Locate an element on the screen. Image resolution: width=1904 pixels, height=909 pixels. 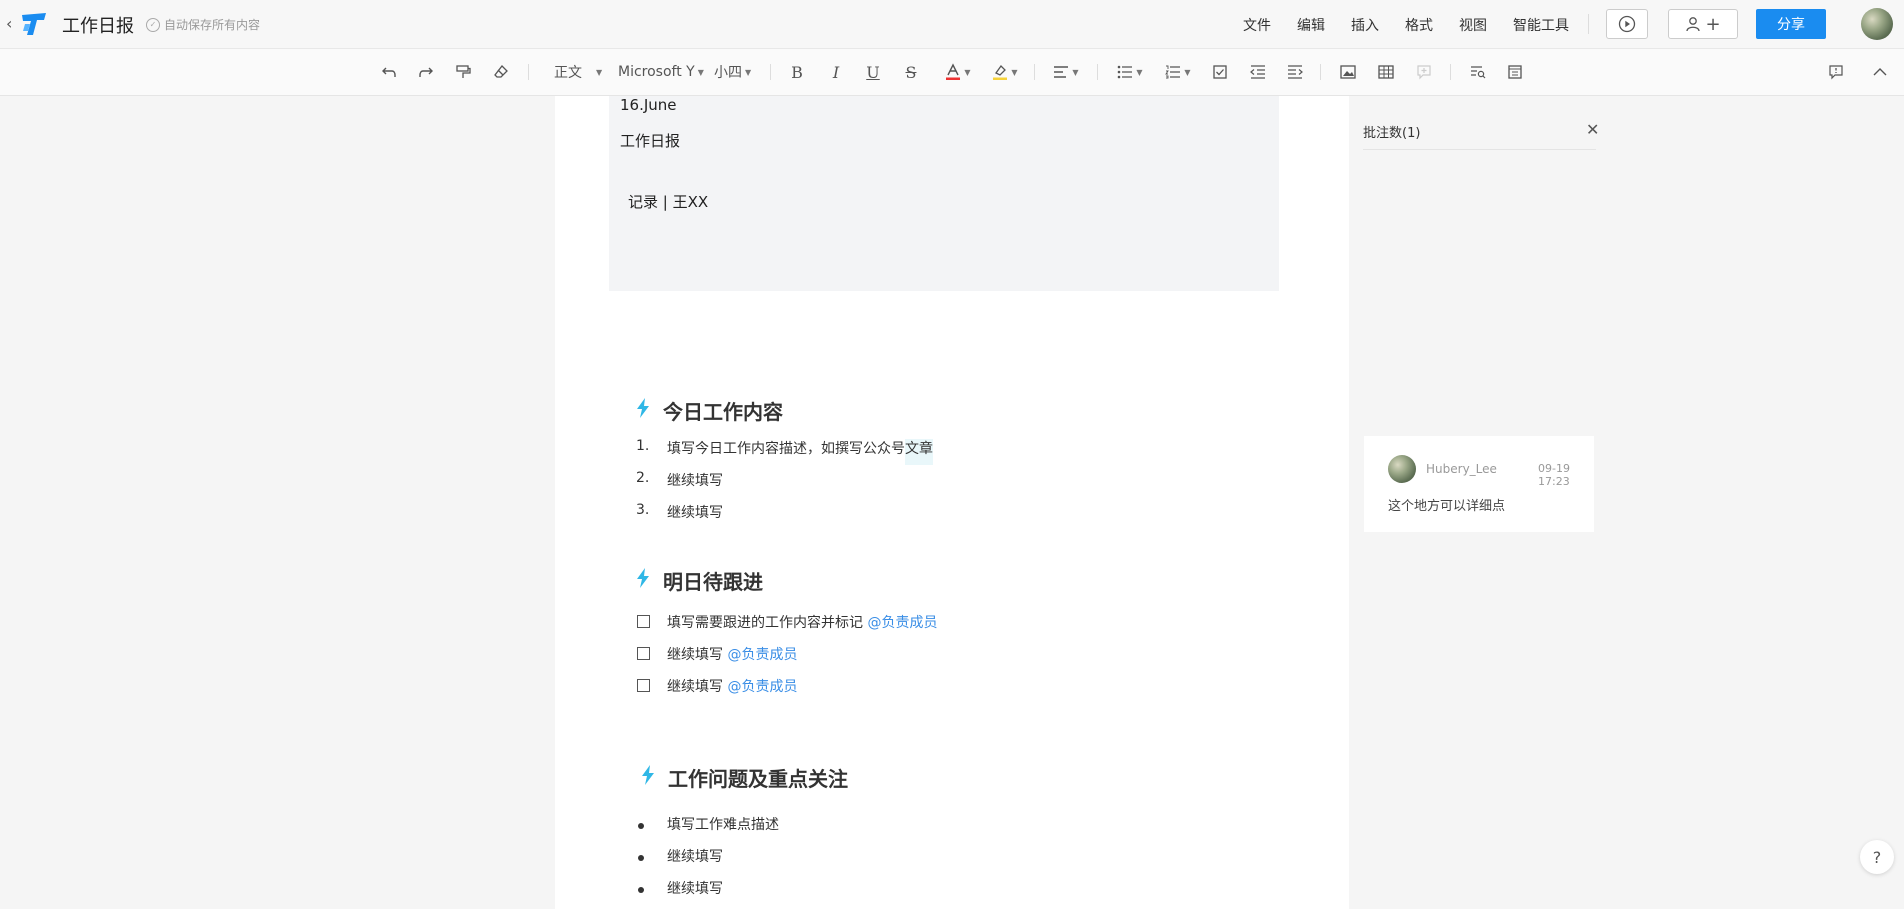
todo-item: 填写需要跟进的工作内容并标记 @负责成员 is located at coordinates (802, 623).